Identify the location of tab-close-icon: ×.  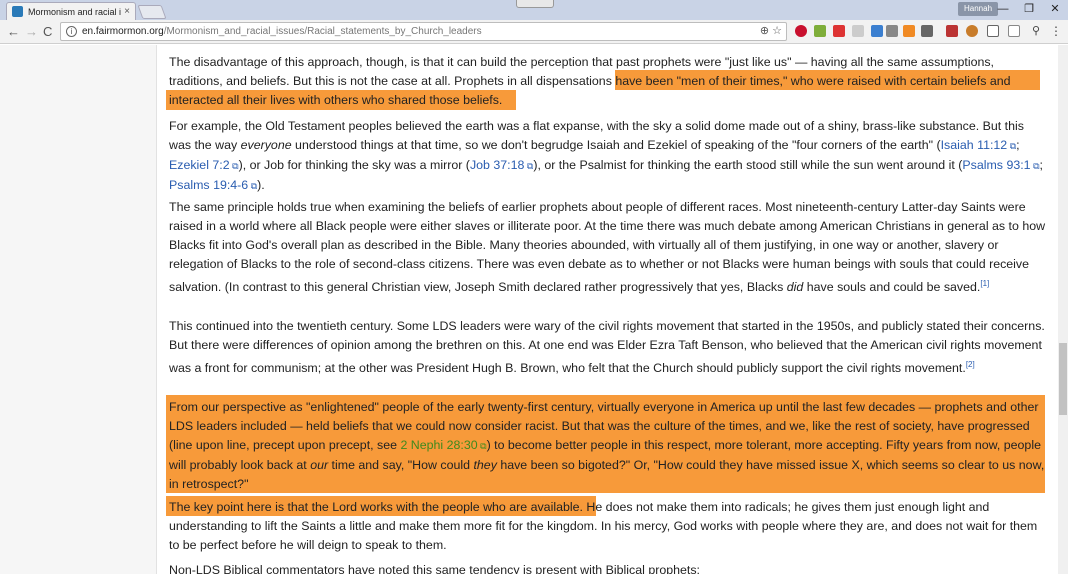
(127, 11).